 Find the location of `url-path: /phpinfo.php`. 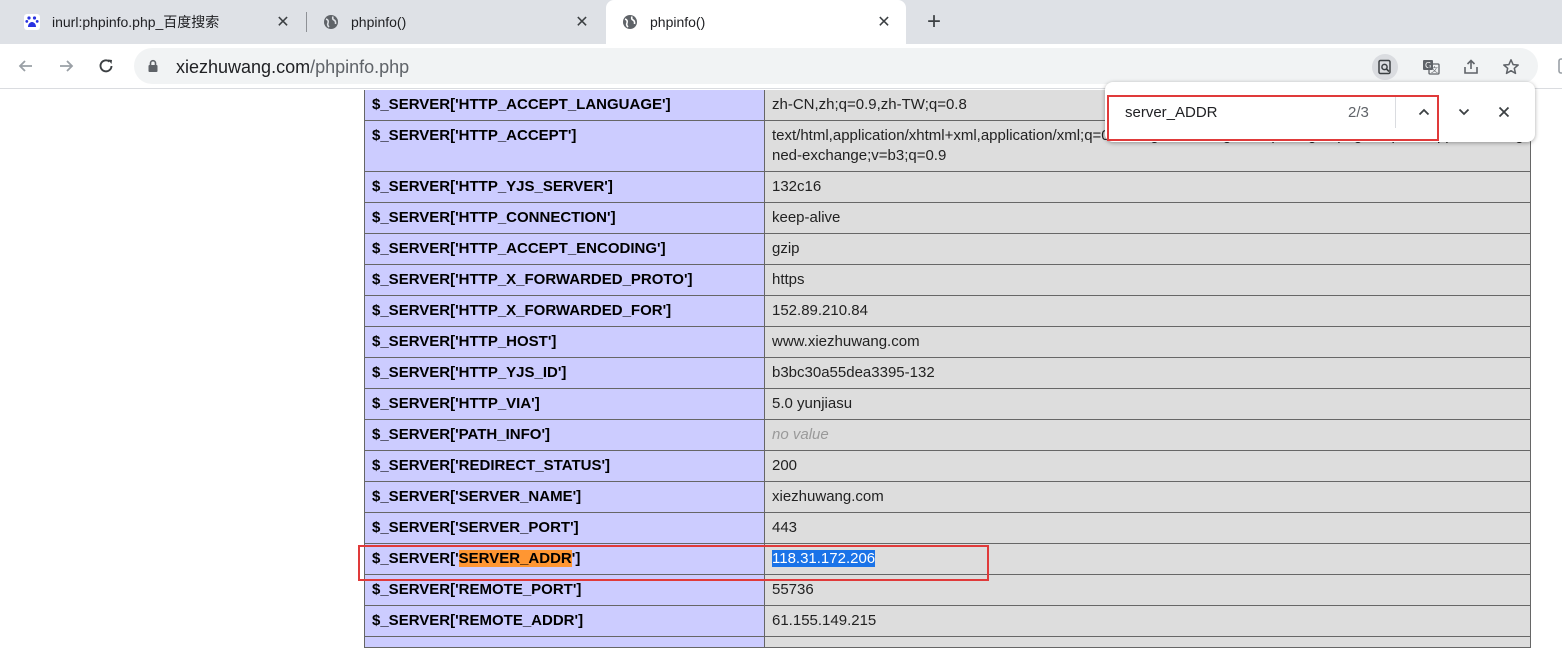

url-path: /phpinfo.php is located at coordinates (360, 67).